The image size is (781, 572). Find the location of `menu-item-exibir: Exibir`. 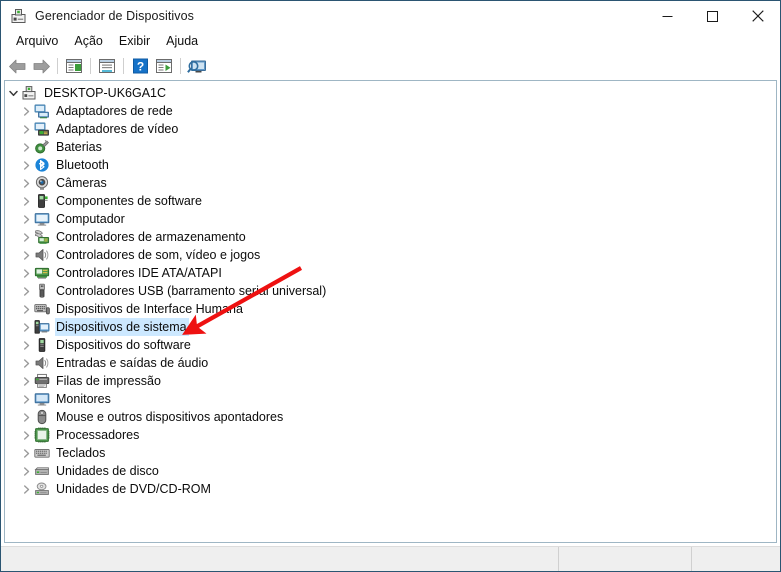

menu-item-exibir: Exibir is located at coordinates (134, 42).